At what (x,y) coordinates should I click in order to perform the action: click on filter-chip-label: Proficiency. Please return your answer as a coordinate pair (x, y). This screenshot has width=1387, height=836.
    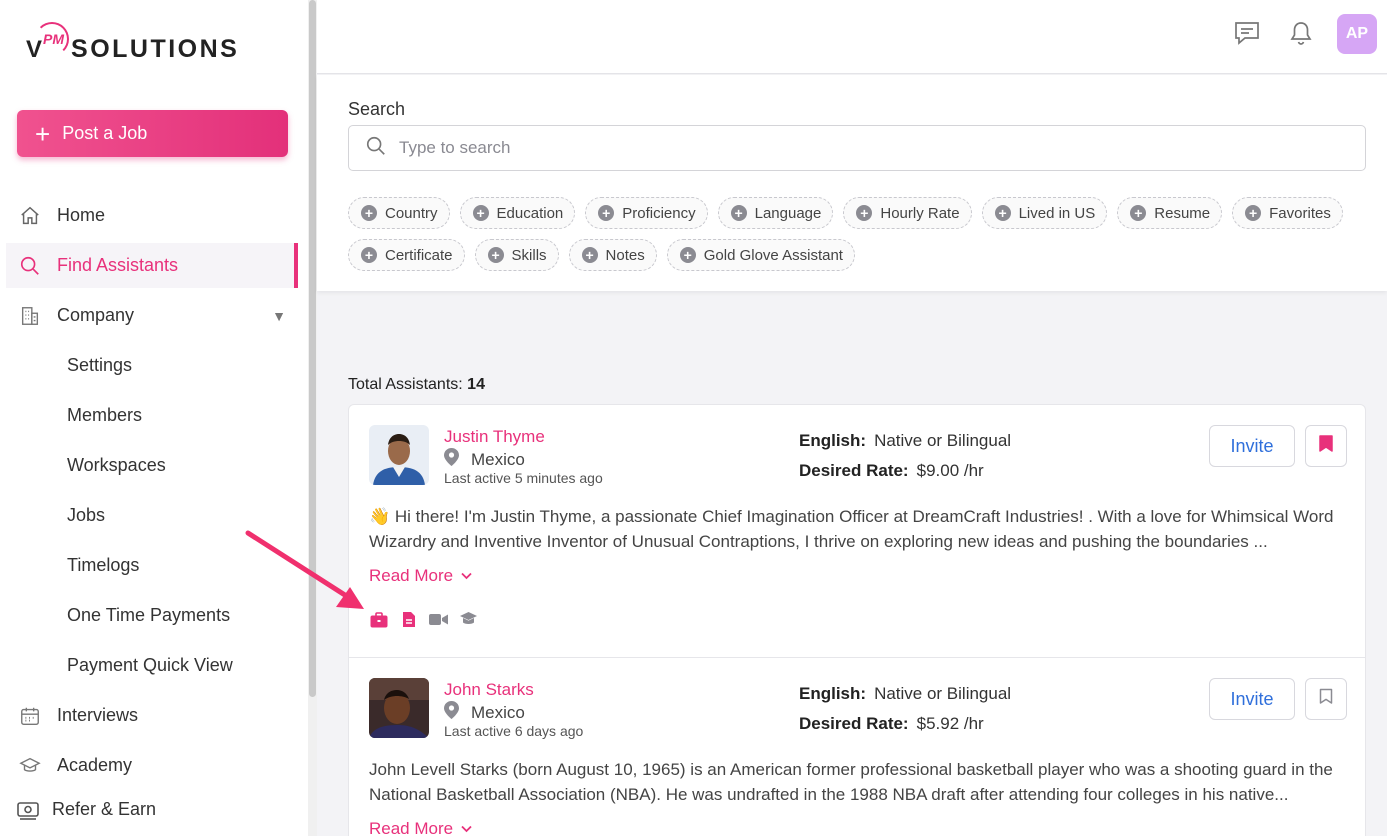
    Looking at the image, I should click on (659, 213).